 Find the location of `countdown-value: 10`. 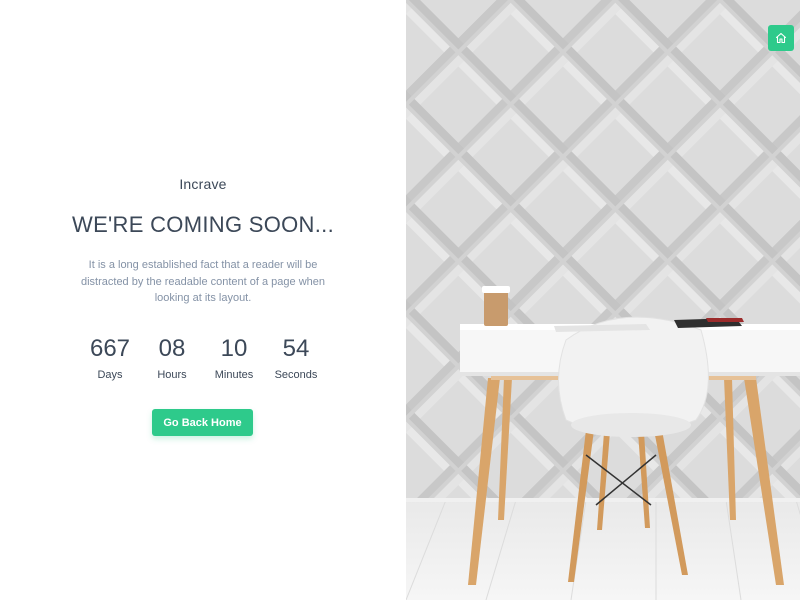

countdown-value: 10 is located at coordinates (234, 348).